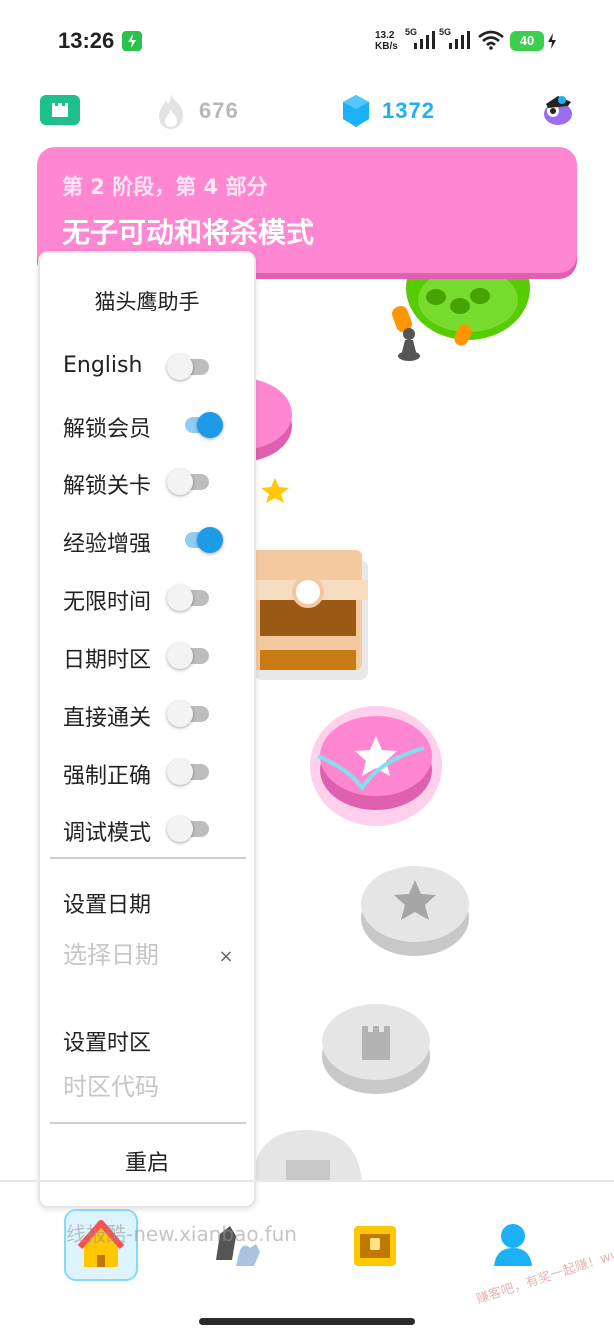  What do you see at coordinates (147, 1161) in the screenshot?
I see `restart-button: 重启` at bounding box center [147, 1161].